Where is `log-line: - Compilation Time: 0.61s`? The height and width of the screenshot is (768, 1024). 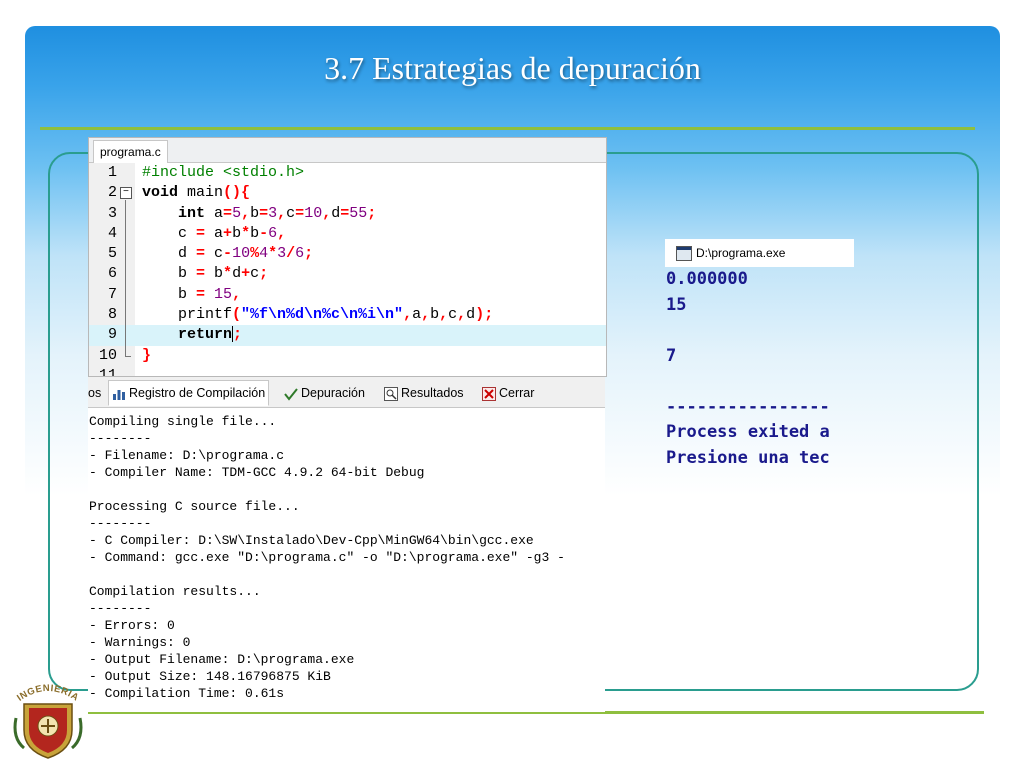
log-line: - Compilation Time: 0.61s is located at coordinates (187, 693).